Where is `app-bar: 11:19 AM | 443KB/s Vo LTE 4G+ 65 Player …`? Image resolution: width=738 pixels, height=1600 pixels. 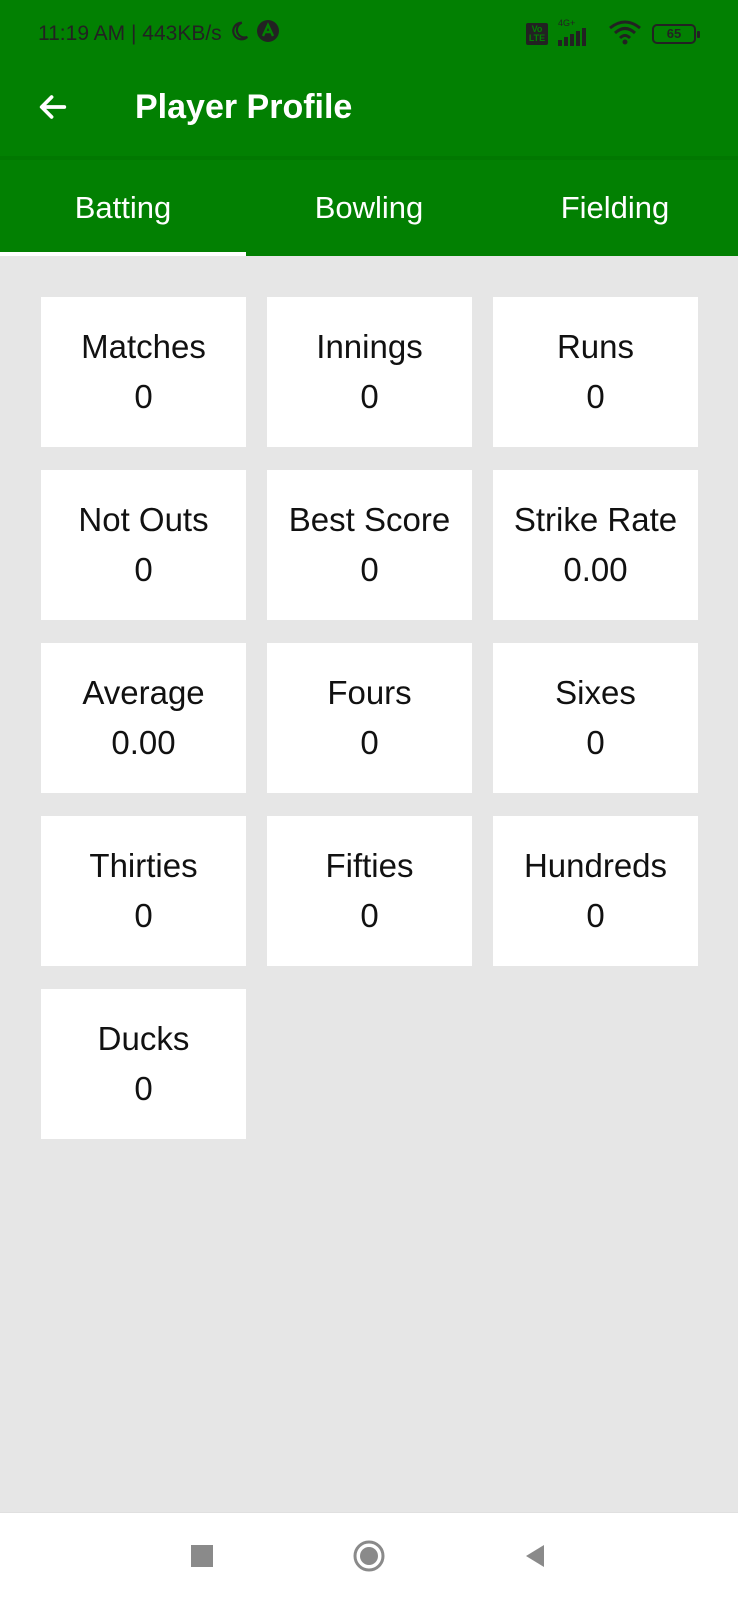 app-bar: 11:19 AM | 443KB/s Vo LTE 4G+ 65 Player … is located at coordinates (369, 80).